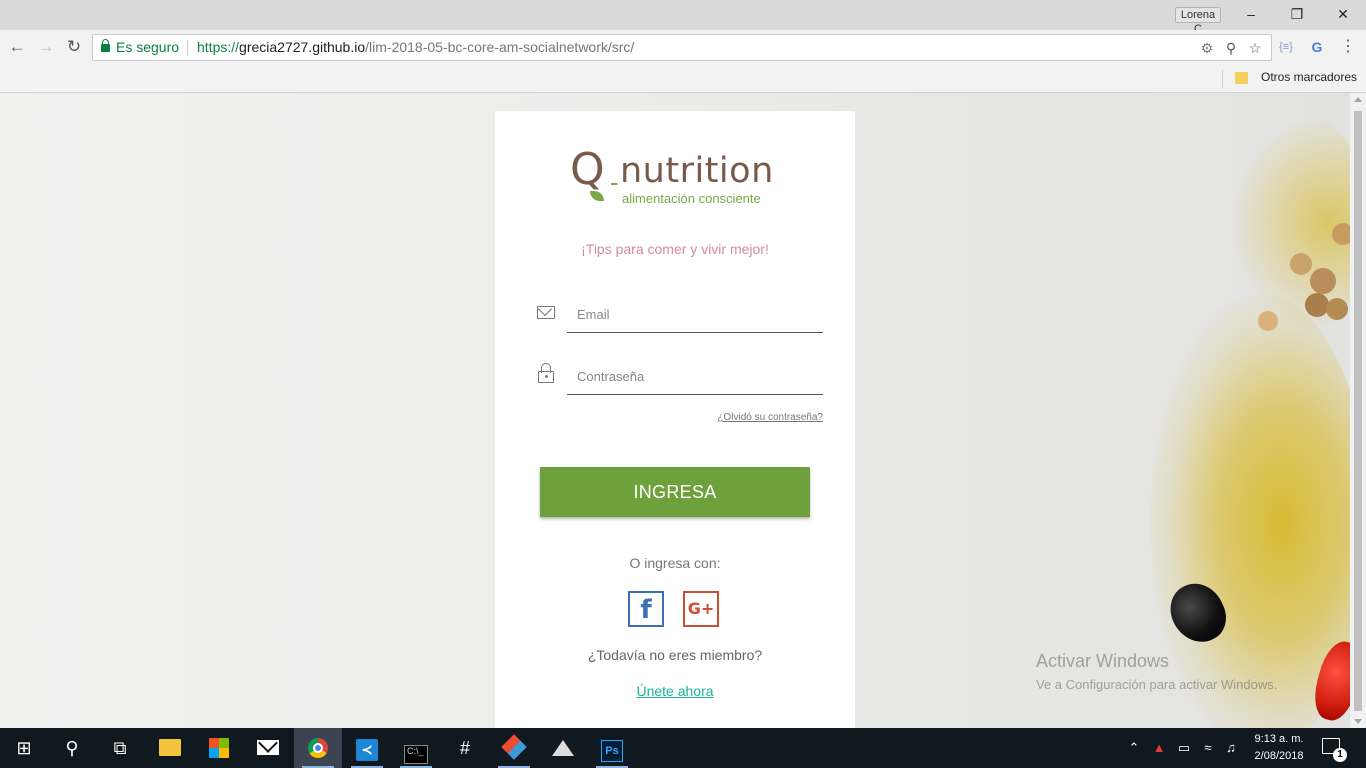 The height and width of the screenshot is (768, 1366). Describe the element at coordinates (691, 198) in the screenshot. I see `logo-tagline: alimentación consciente` at that location.